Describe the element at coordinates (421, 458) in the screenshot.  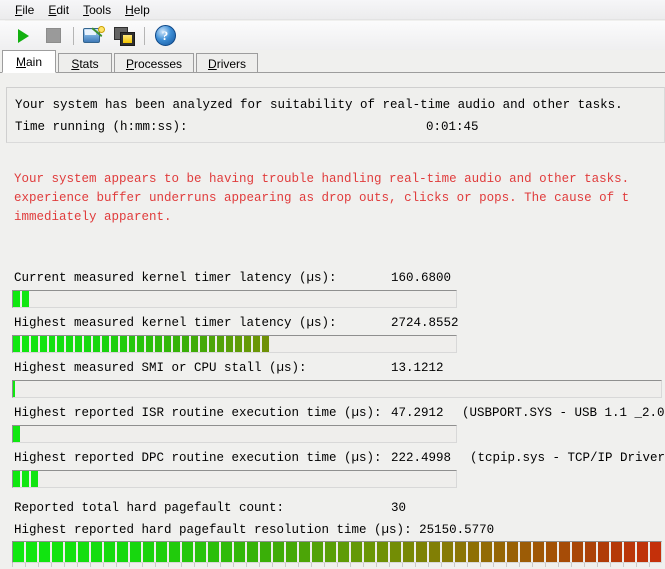
I see `metric-4-value: 222.4998` at that location.